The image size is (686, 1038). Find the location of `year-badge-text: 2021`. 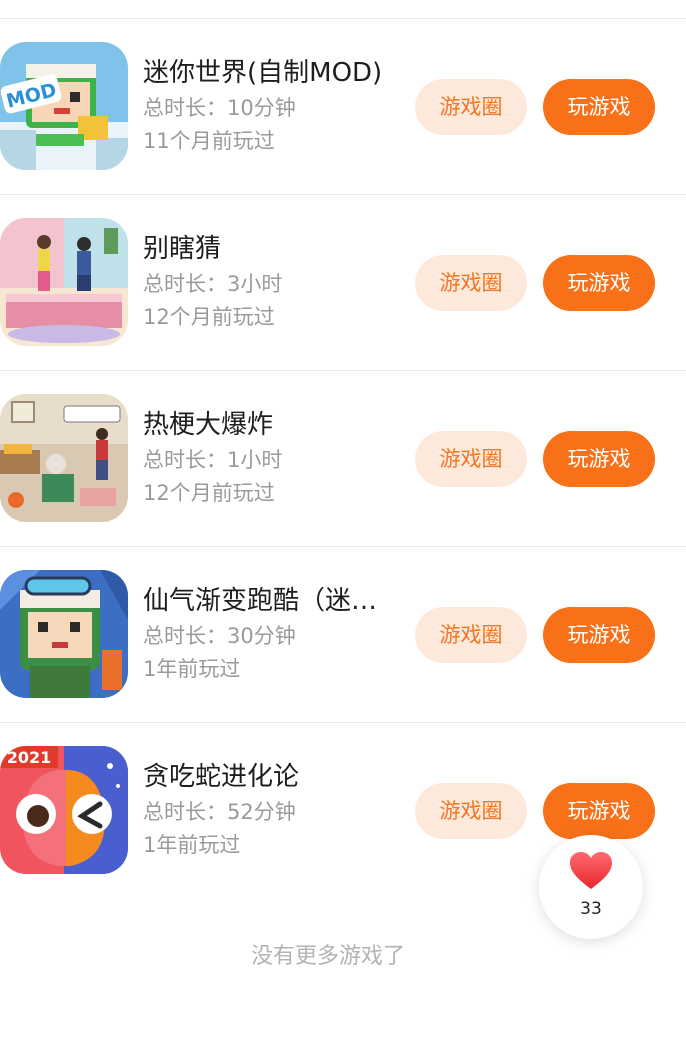

year-badge-text: 2021 is located at coordinates (29, 757).